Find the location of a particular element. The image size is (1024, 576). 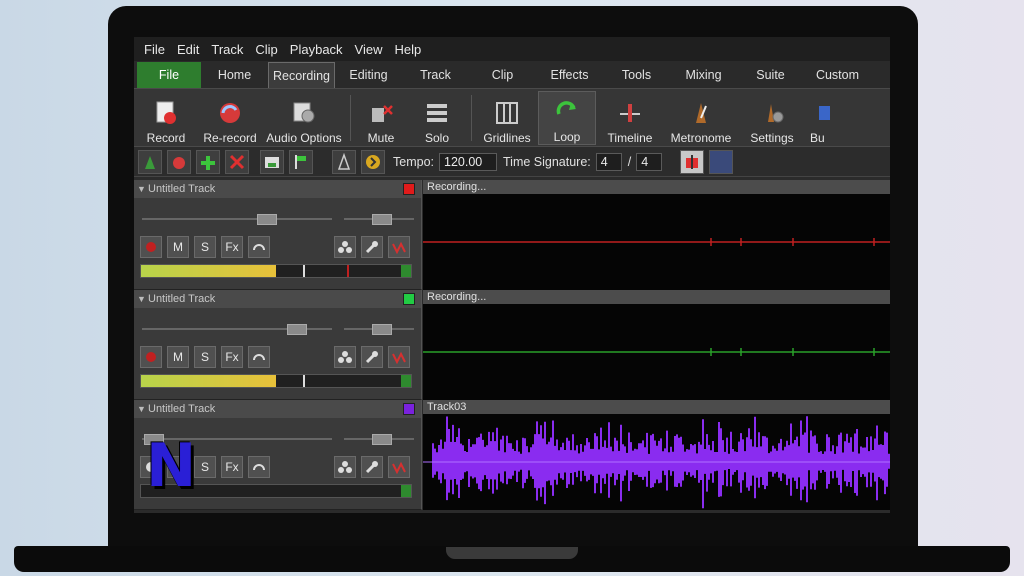

track-3-clip: Track03 is located at coordinates (656, 455).